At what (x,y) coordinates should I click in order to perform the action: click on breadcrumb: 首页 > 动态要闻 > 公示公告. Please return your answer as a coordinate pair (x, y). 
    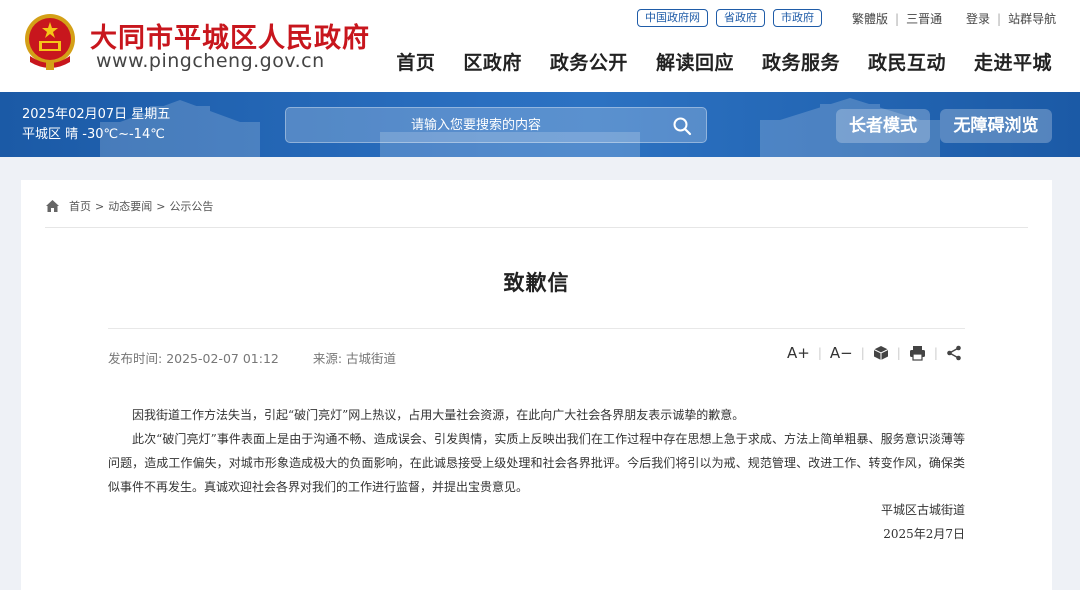
    Looking at the image, I should click on (129, 206).